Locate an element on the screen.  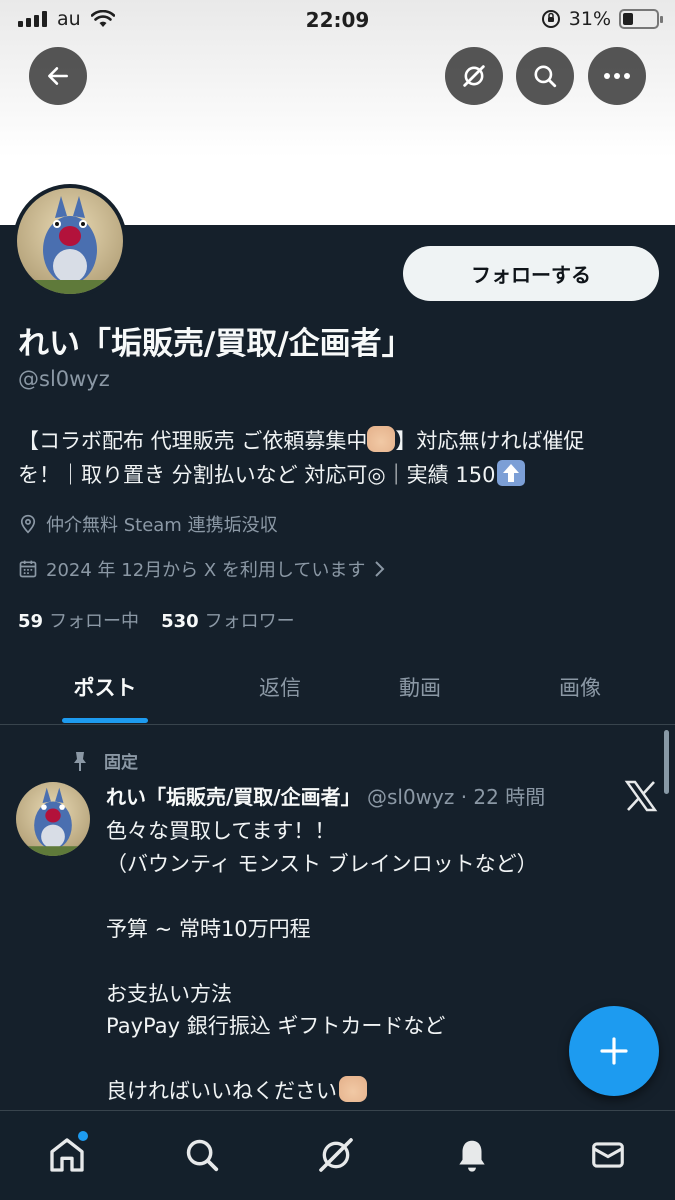
location-text: 仲介無料 Steam 連携垢没収 is located at coordinates (162, 525).